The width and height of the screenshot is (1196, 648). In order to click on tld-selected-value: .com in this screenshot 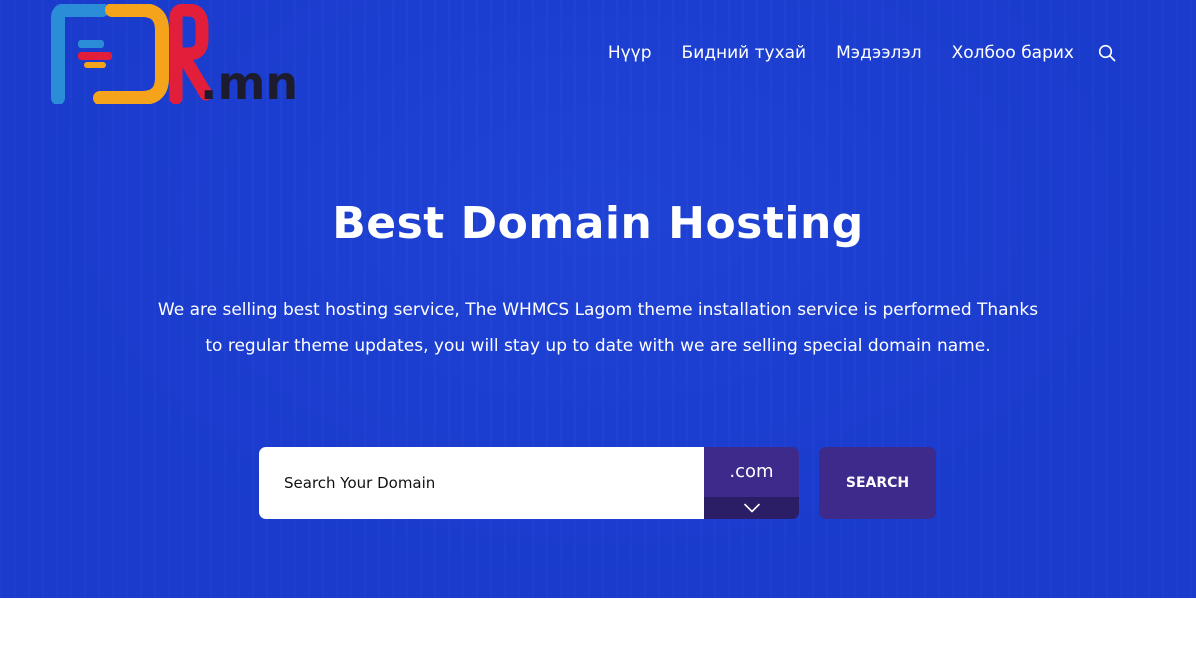, I will do `click(751, 471)`.